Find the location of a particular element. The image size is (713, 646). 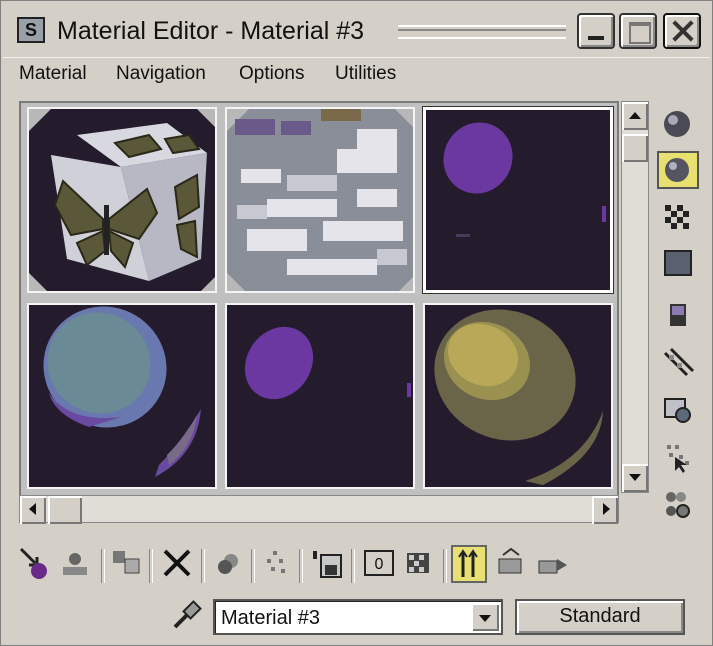

purple-sphere-preview is located at coordinates (518, 200).